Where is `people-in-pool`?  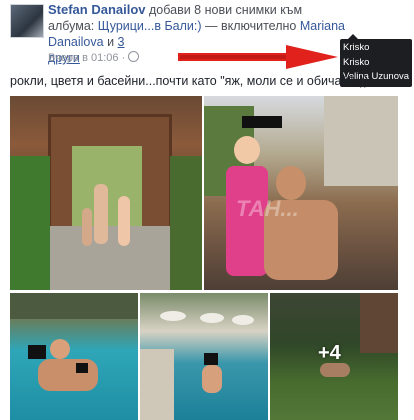 people-in-pool is located at coordinates (68, 375).